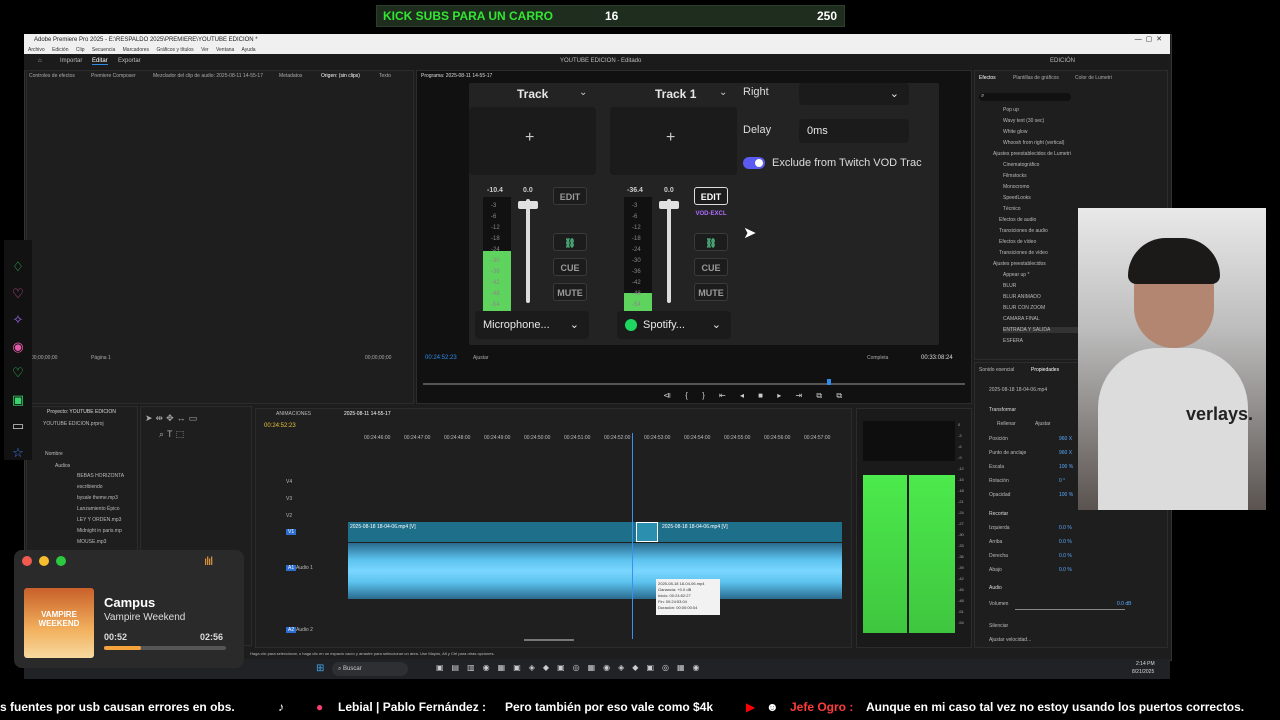  Describe the element at coordinates (549, 640) in the screenshot. I see `timeline-scrollbar` at that location.